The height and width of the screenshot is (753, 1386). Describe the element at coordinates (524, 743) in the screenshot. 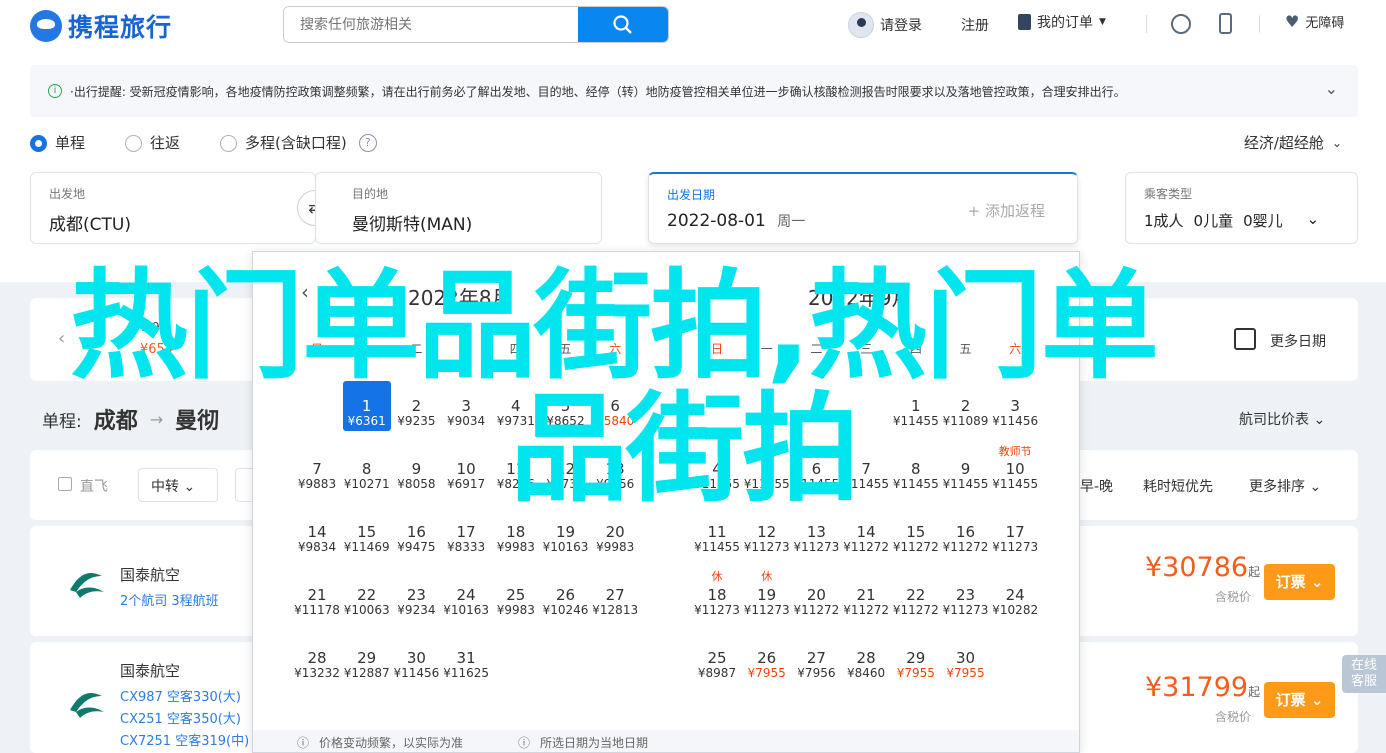

I see `info-icon: ⓘ` at that location.